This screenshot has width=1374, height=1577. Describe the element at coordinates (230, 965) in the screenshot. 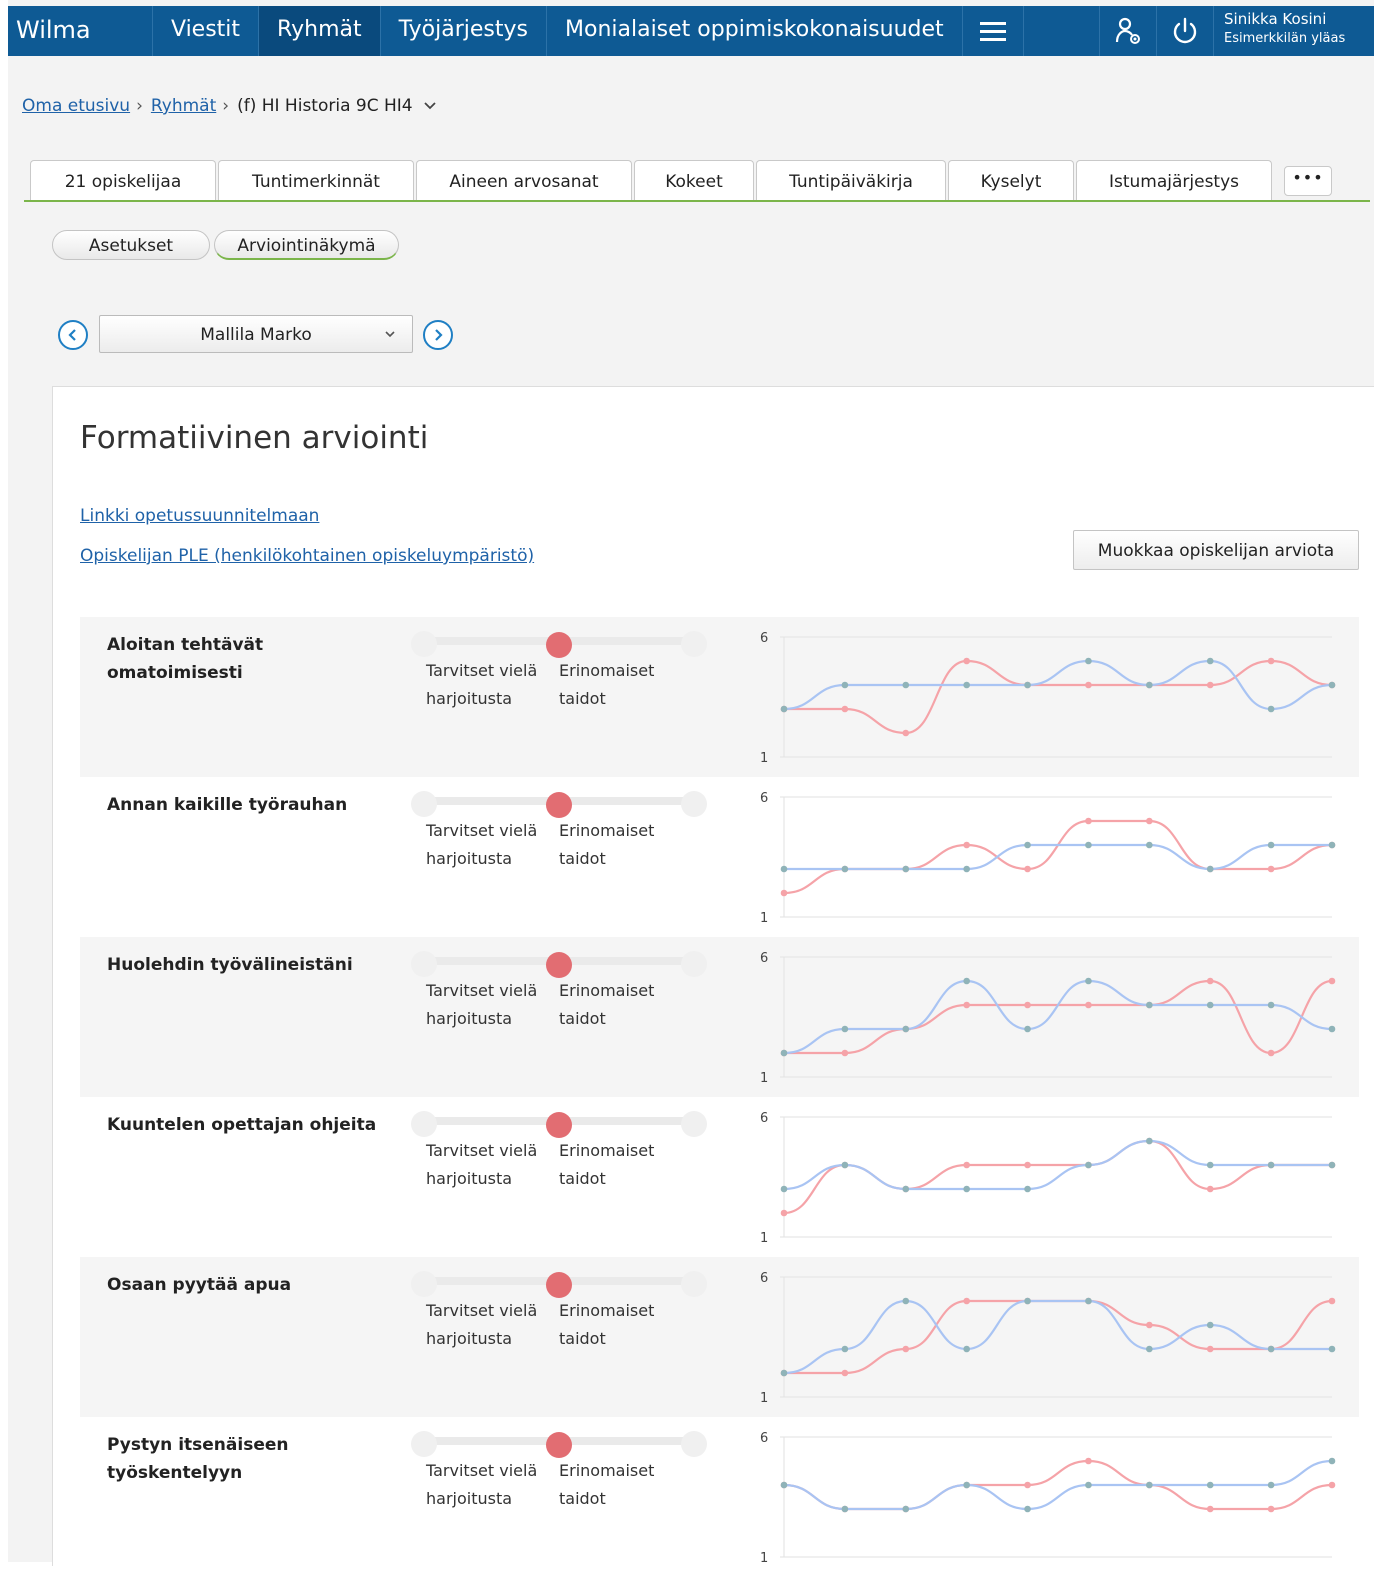

I see `assessment-criterion: Huolehdin työvälineistäni` at that location.